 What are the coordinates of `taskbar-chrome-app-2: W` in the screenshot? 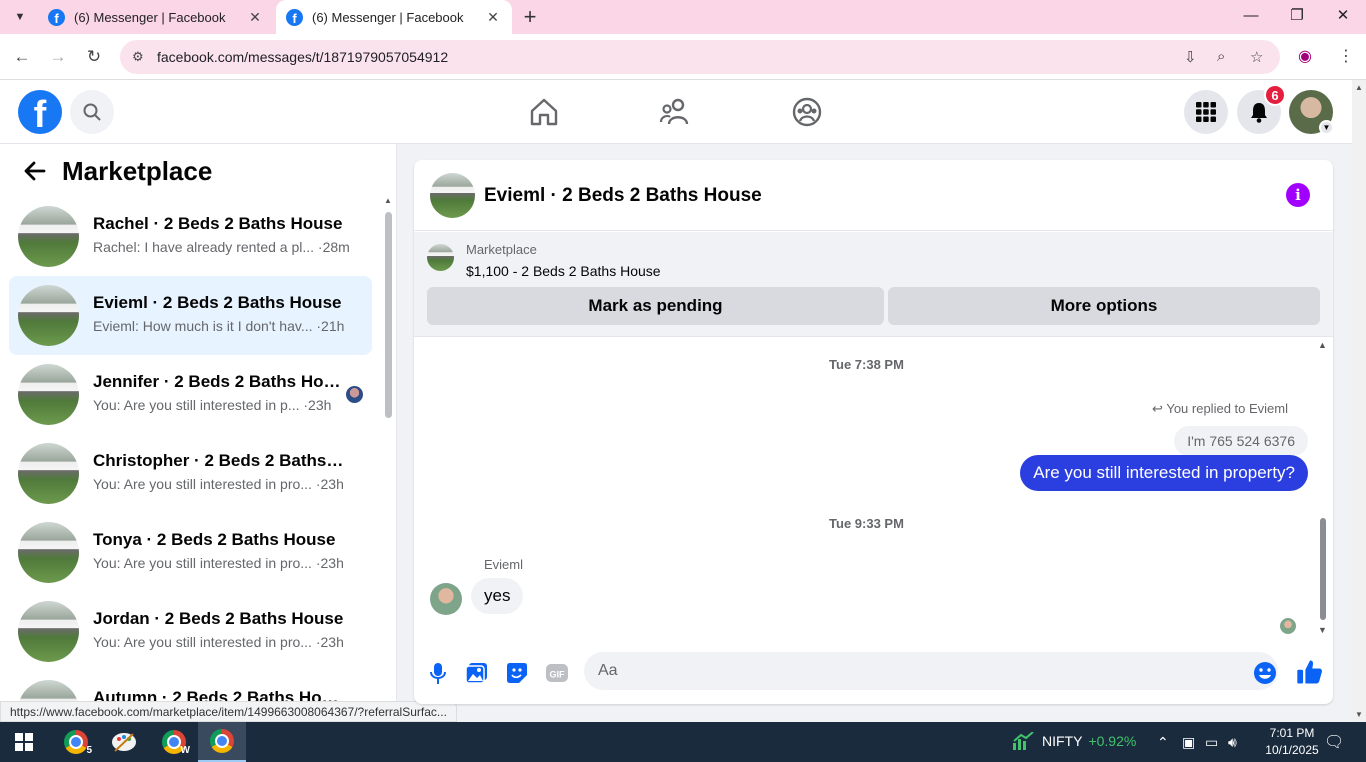 It's located at (174, 742).